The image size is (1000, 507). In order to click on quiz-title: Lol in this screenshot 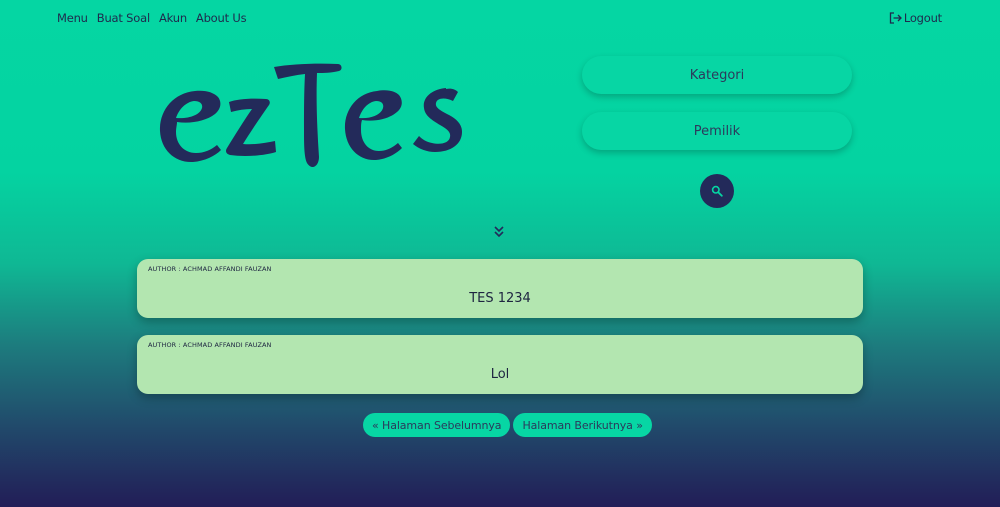, I will do `click(500, 374)`.